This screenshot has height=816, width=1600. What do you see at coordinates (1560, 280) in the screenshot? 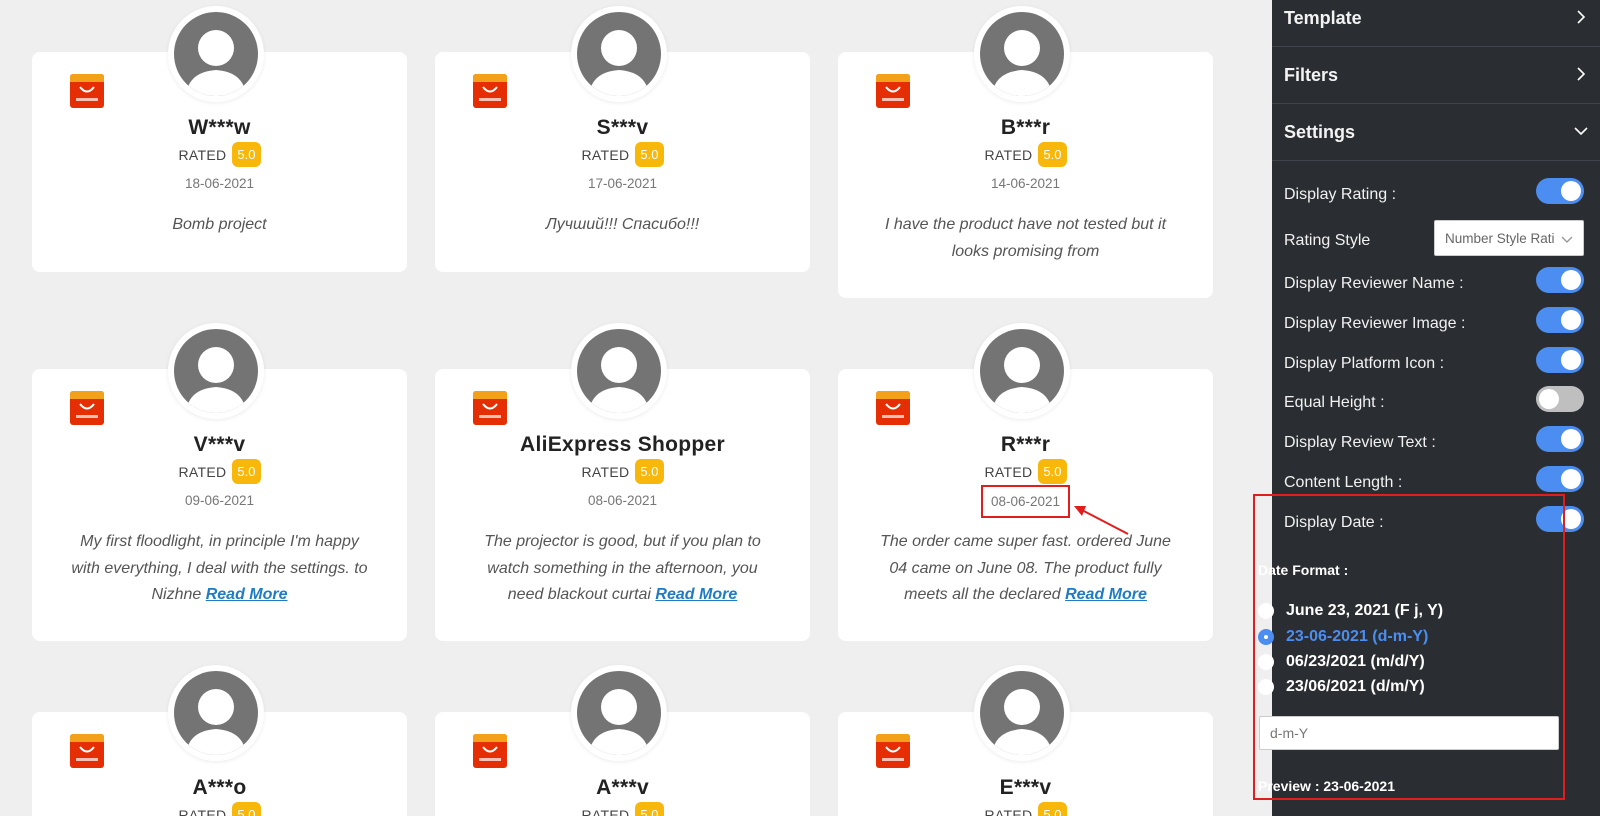
I see `display-reviewer-name-toggle` at bounding box center [1560, 280].